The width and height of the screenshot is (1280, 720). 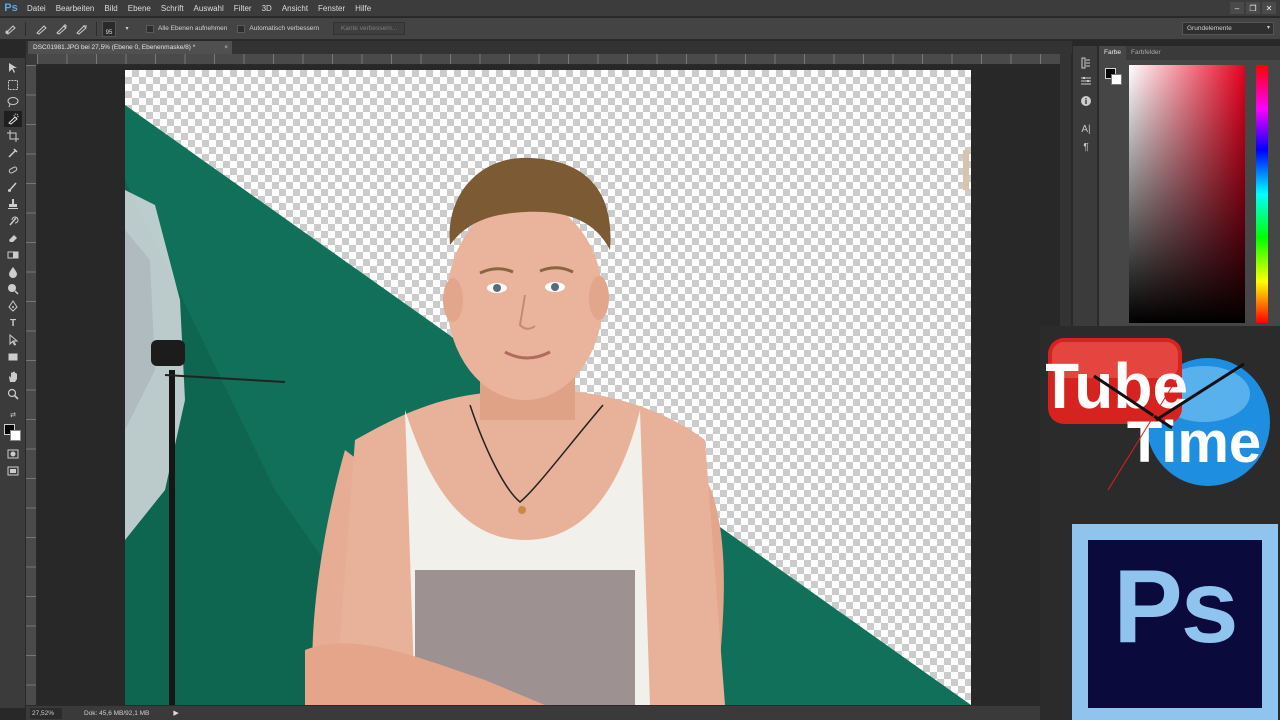 I want to click on menu-auswahl: Auswahl, so click(x=209, y=8).